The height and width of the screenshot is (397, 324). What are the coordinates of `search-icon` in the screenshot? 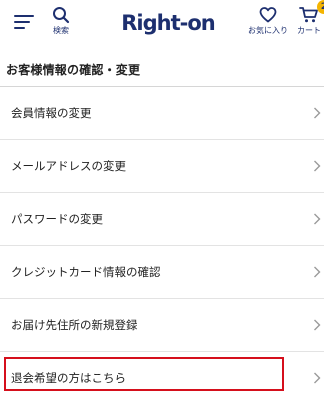 It's located at (61, 15).